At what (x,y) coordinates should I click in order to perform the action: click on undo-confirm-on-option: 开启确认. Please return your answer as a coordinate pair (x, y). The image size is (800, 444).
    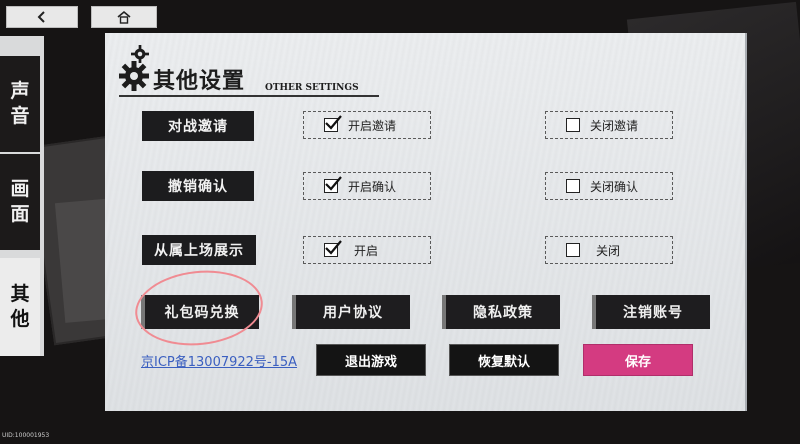
    Looking at the image, I should click on (367, 186).